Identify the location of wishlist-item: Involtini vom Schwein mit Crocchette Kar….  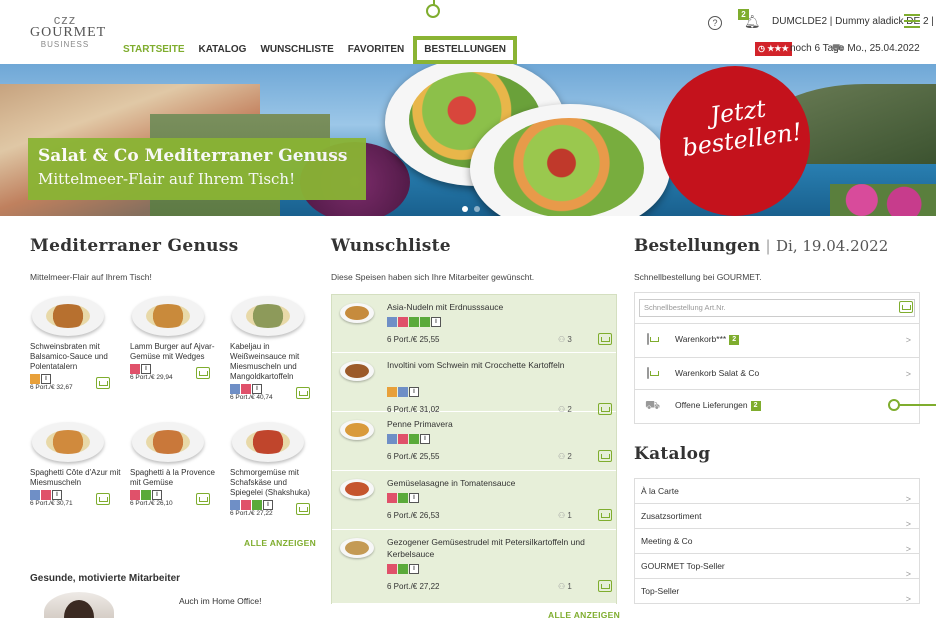
(474, 384).